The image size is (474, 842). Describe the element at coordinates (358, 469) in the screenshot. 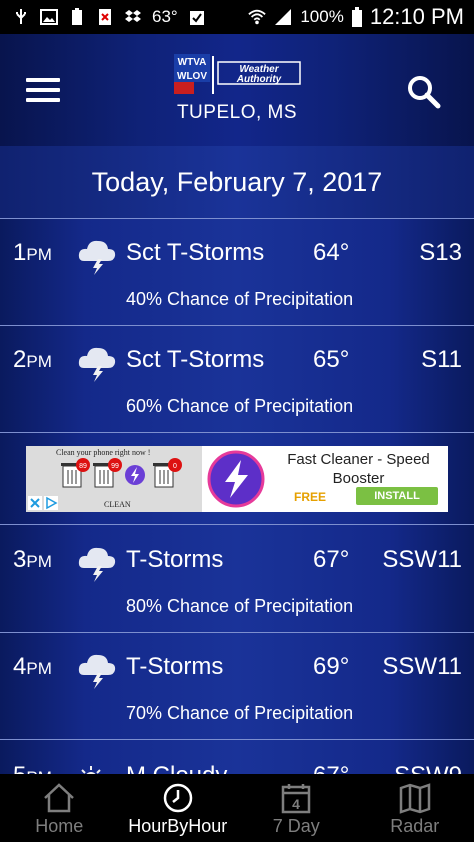

I see `ad-title: Fast Cleaner - Speed Booster` at that location.